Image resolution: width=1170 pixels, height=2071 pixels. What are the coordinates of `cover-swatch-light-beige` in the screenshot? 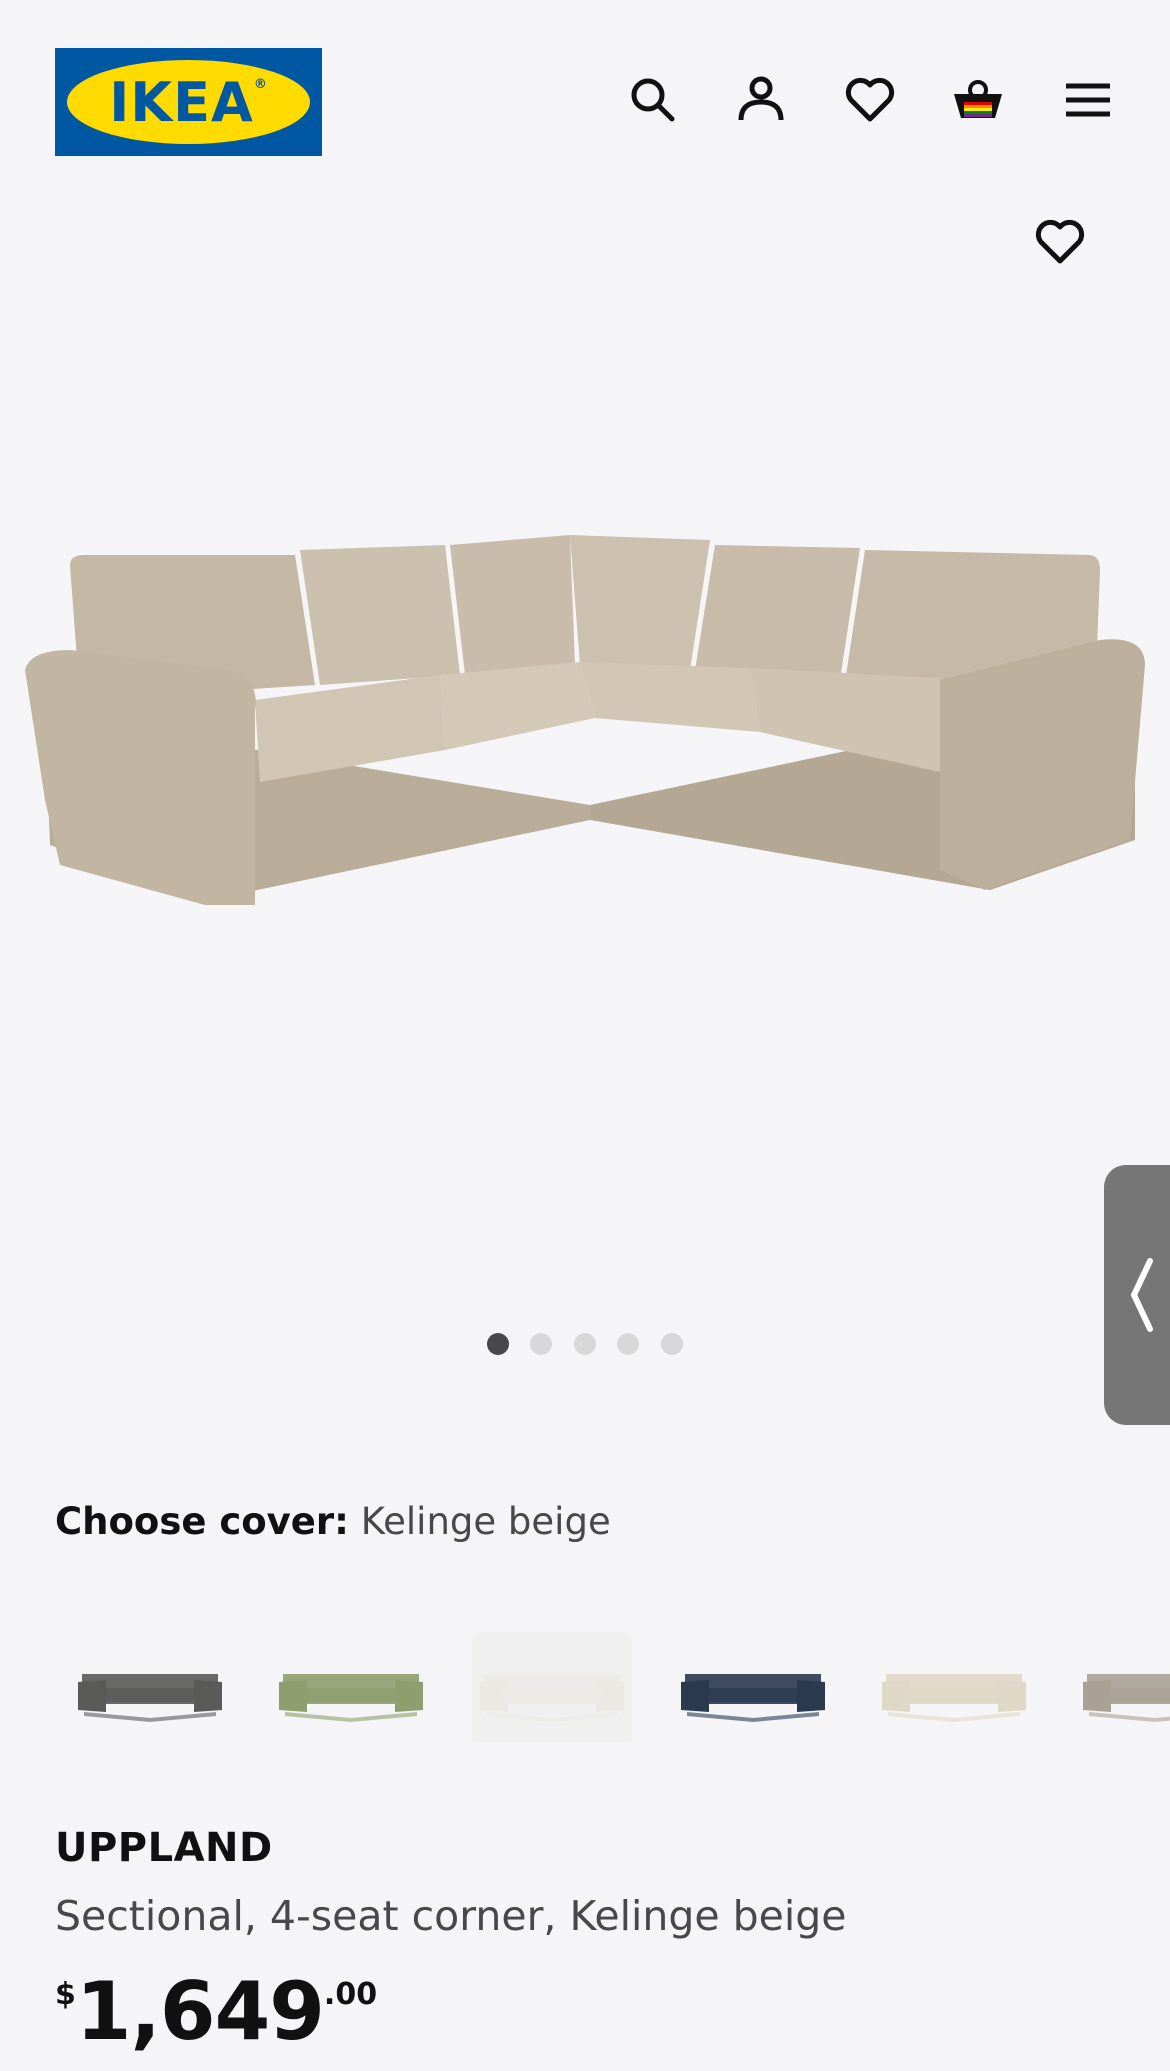 It's located at (954, 1687).